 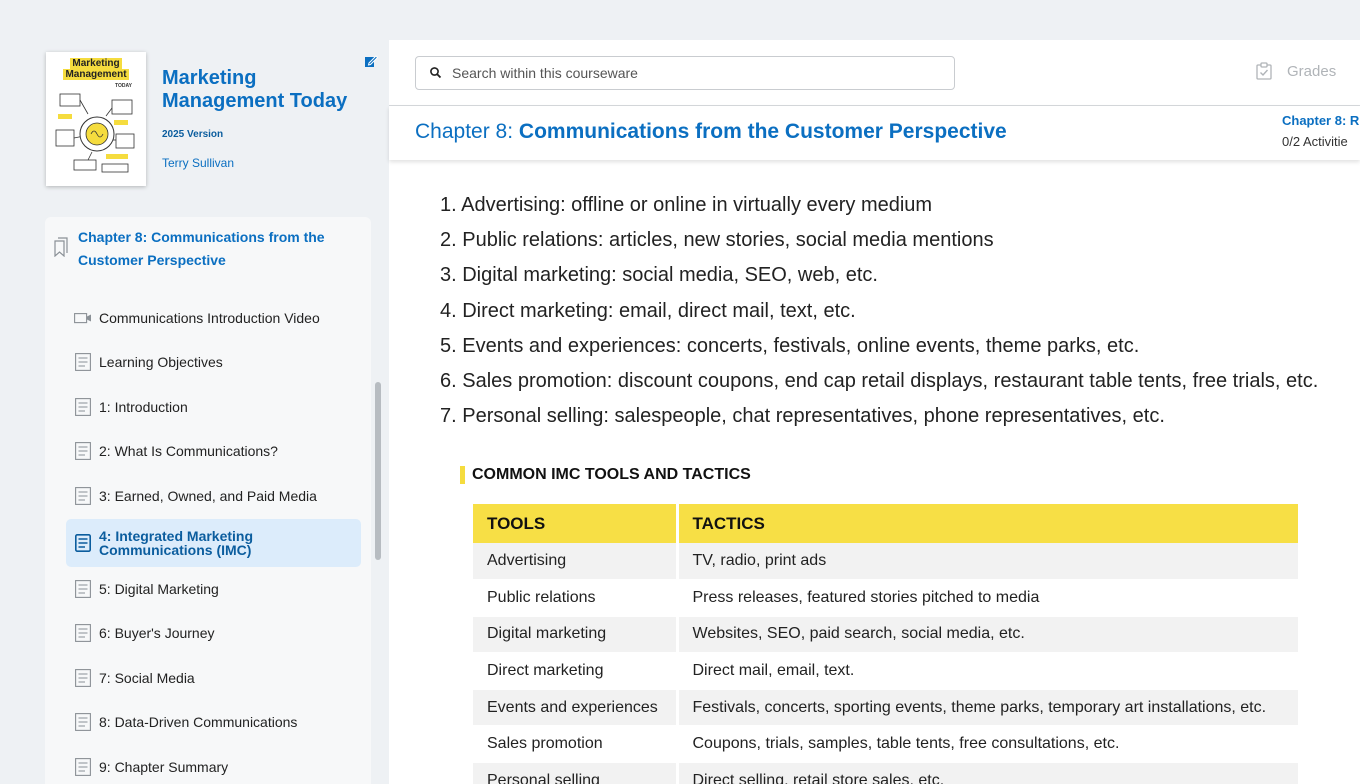 What do you see at coordinates (83, 318) in the screenshot?
I see `video-icon` at bounding box center [83, 318].